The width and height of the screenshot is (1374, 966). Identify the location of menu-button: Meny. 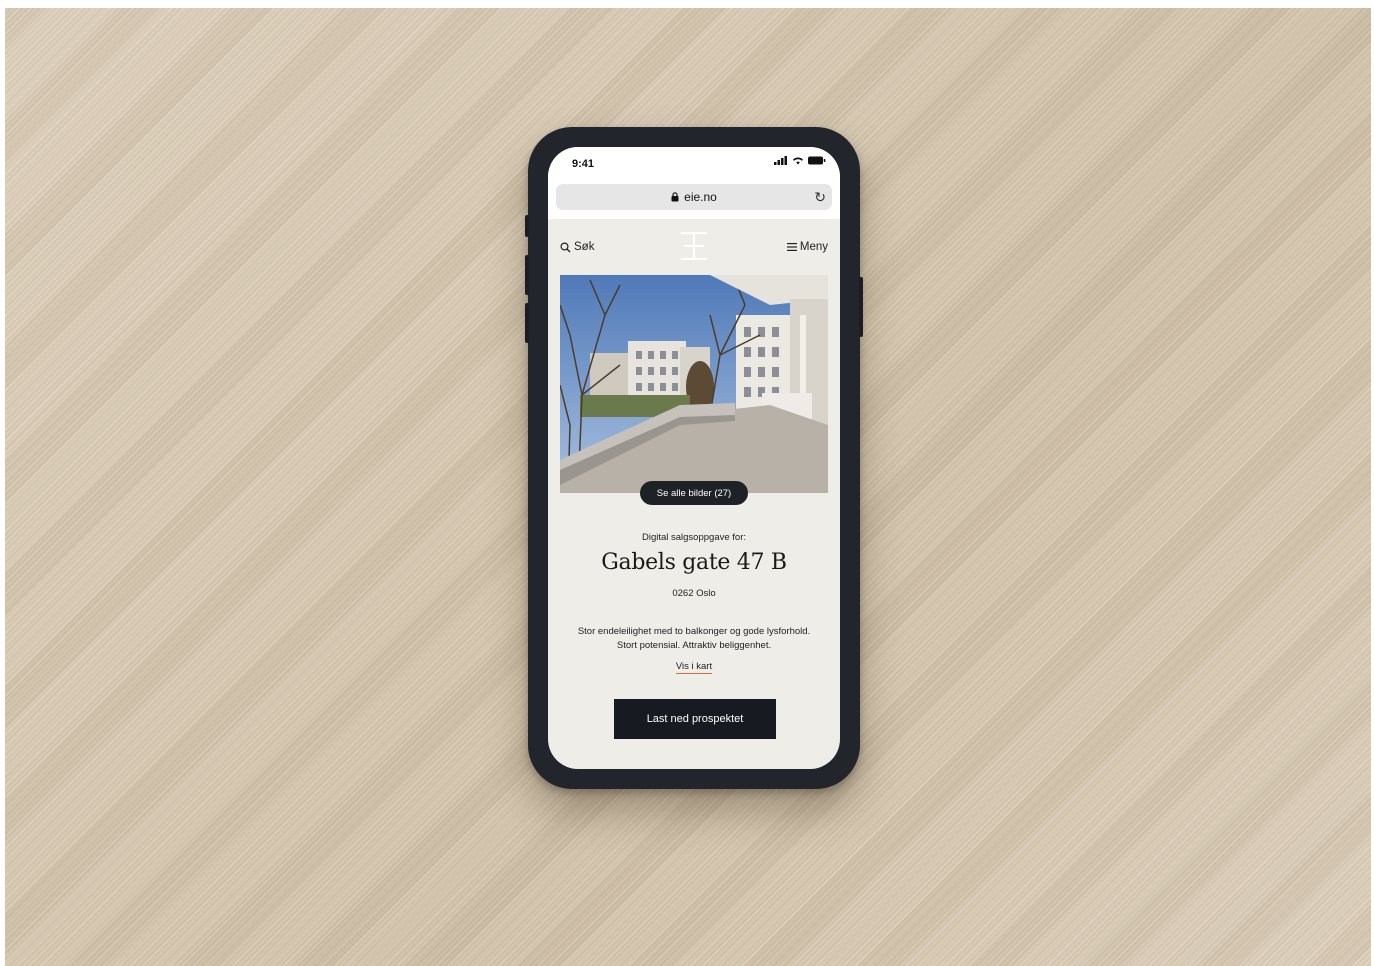
(807, 247).